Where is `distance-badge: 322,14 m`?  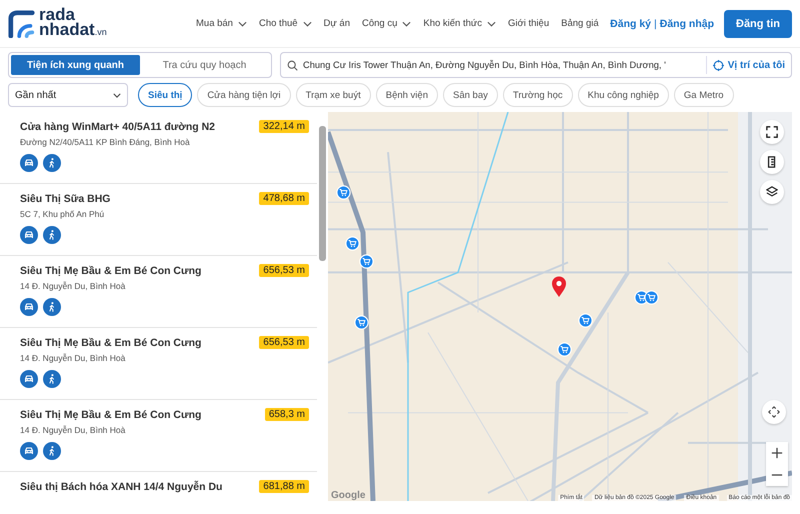 distance-badge: 322,14 m is located at coordinates (284, 126).